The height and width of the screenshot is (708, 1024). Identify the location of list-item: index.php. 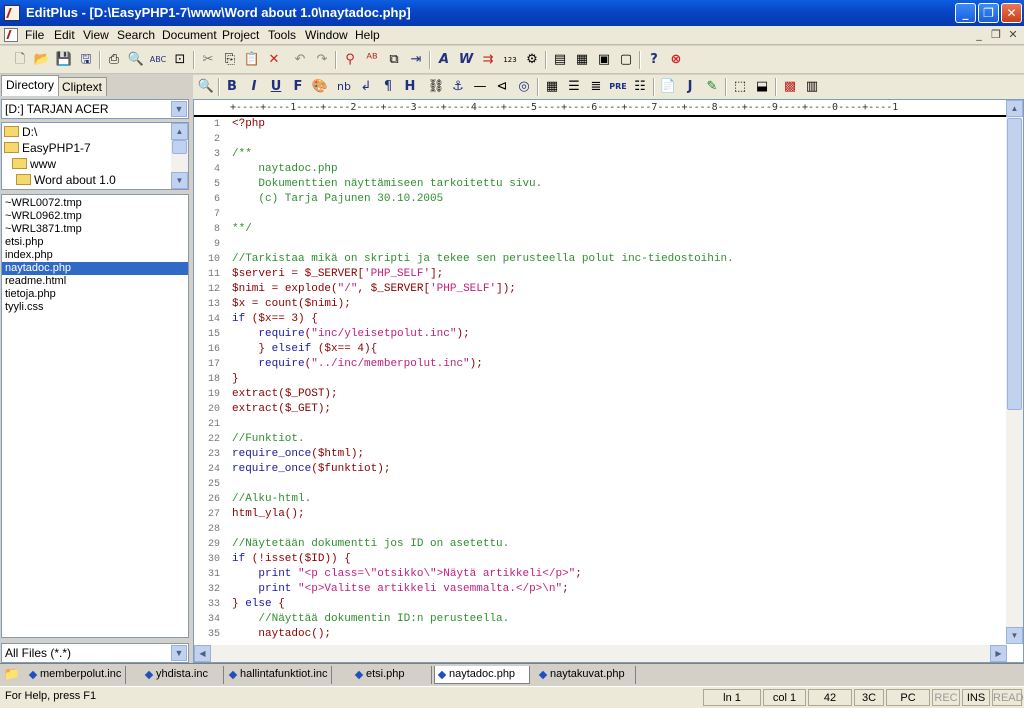
(95, 255).